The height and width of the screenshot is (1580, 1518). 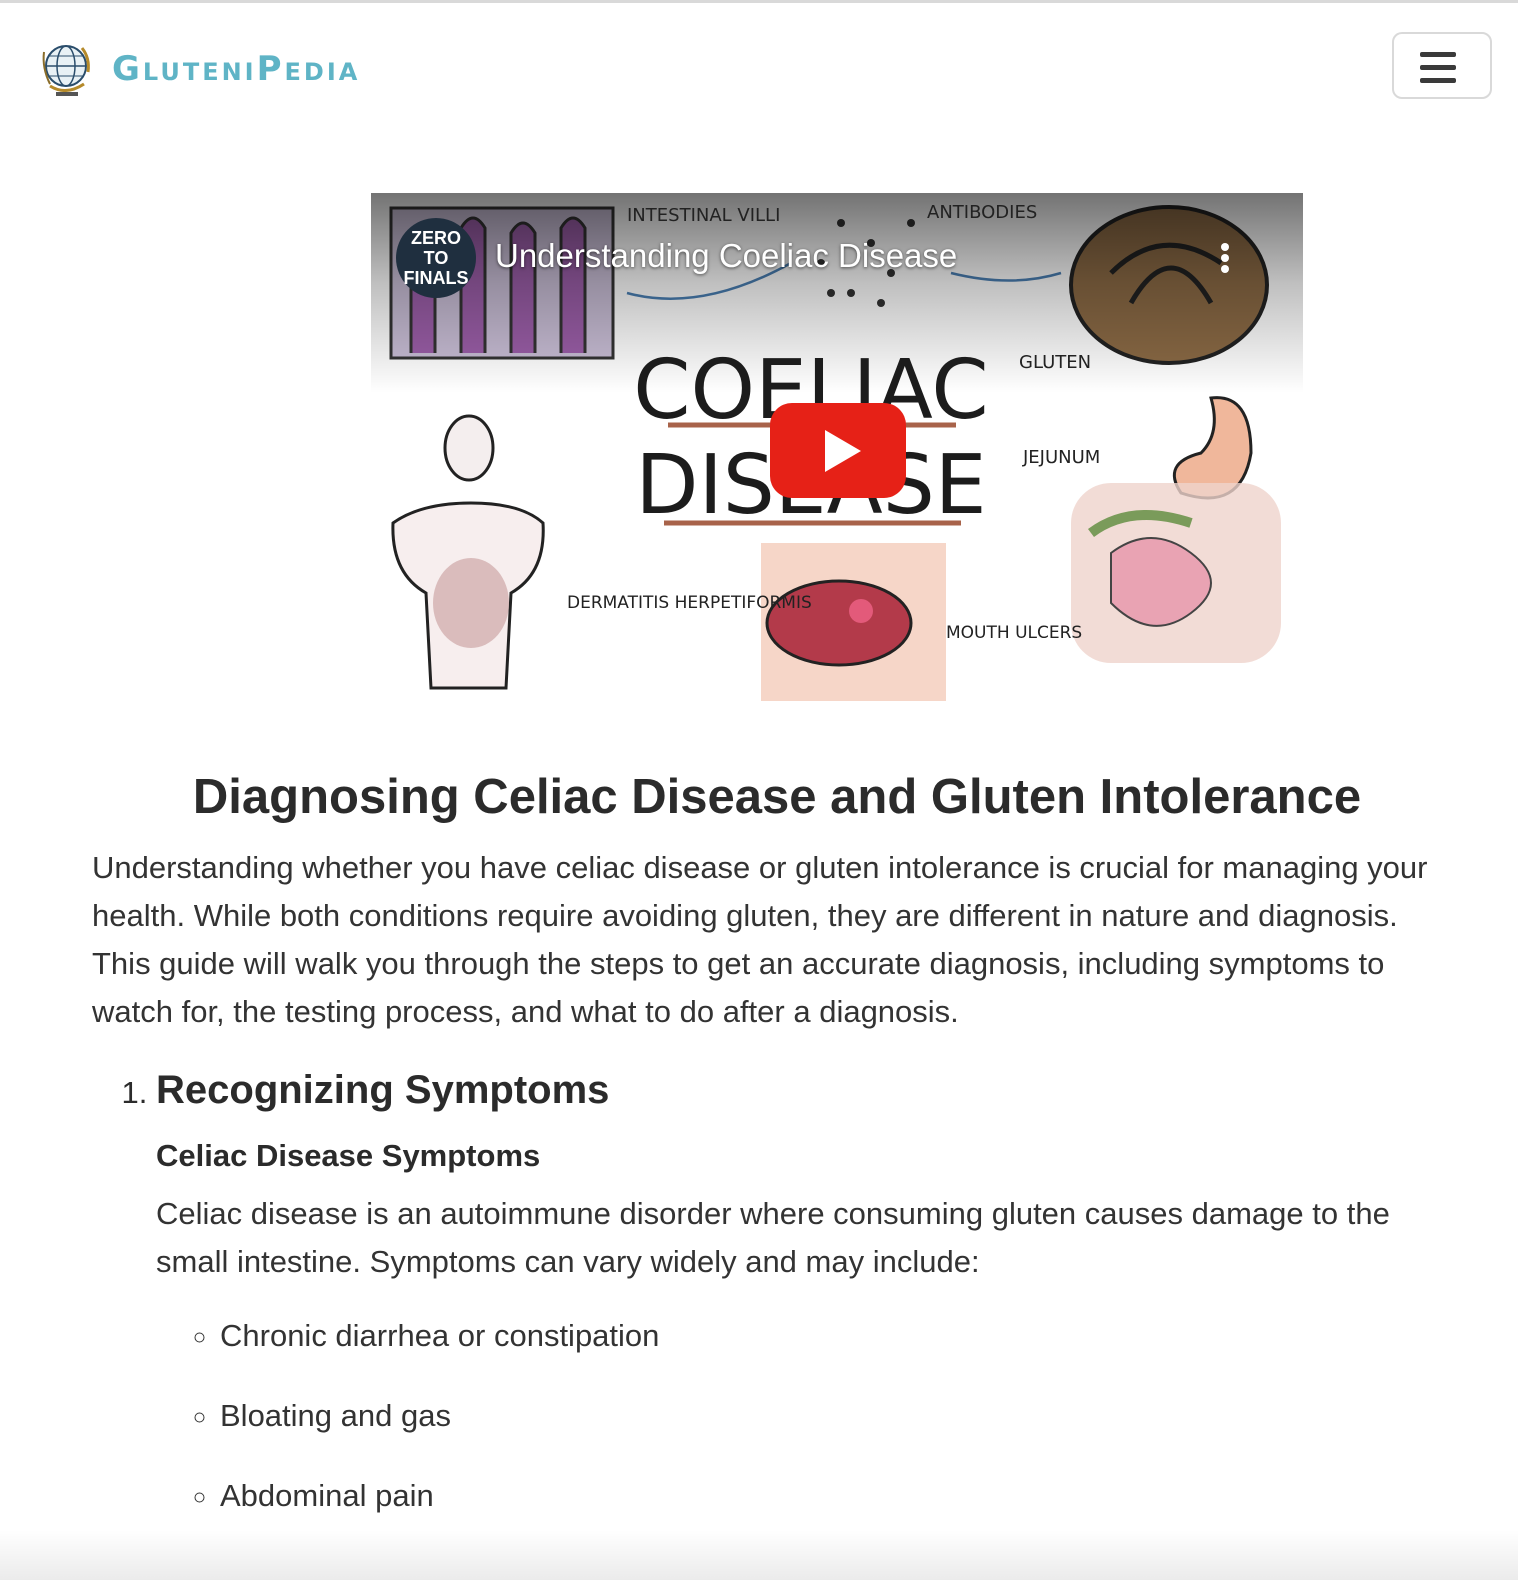 I want to click on video-title: Understanding Coeliac Disease, so click(x=726, y=256).